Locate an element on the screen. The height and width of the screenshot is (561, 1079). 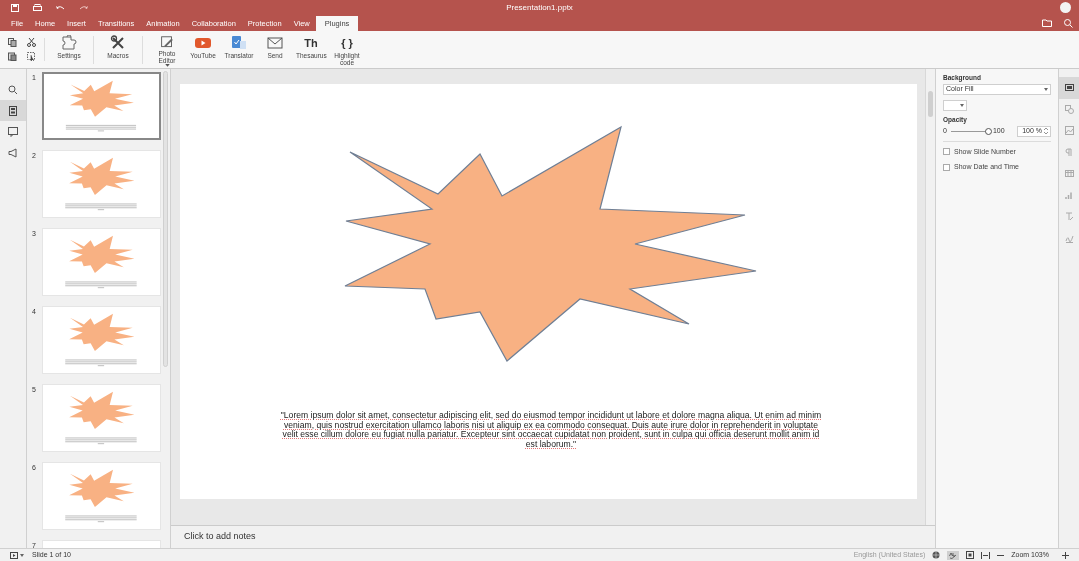
spellcheck-icon is located at coordinates (953, 555).